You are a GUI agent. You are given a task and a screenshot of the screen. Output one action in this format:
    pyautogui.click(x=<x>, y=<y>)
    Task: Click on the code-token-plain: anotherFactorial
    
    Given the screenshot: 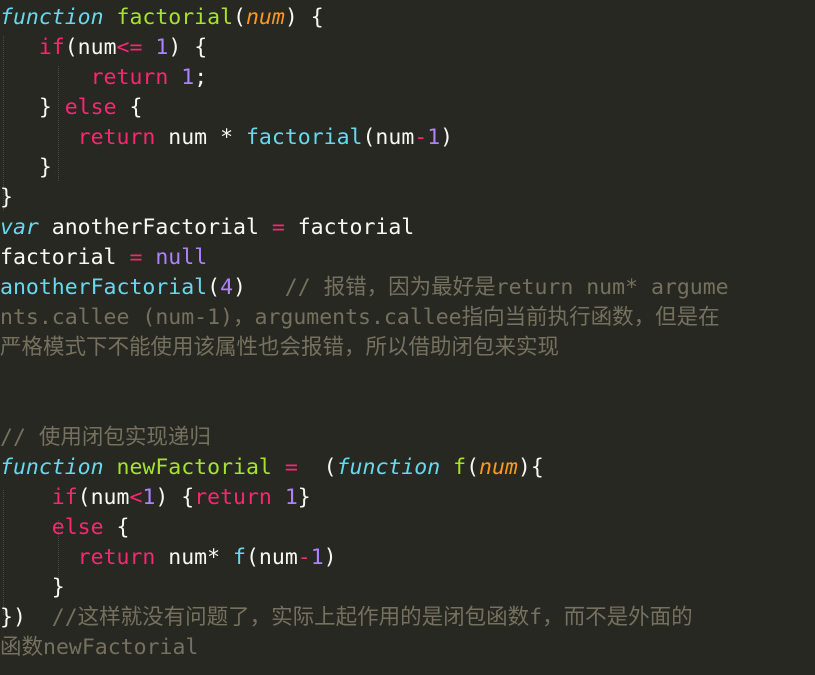 What is the action you would take?
    pyautogui.click(x=155, y=227)
    